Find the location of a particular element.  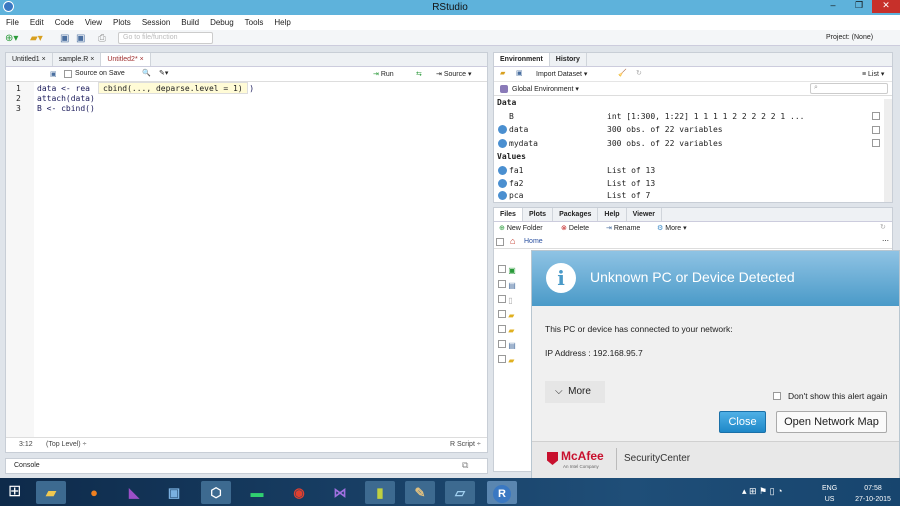

clock: 07:58 27-10-2015 is located at coordinates (873, 494).